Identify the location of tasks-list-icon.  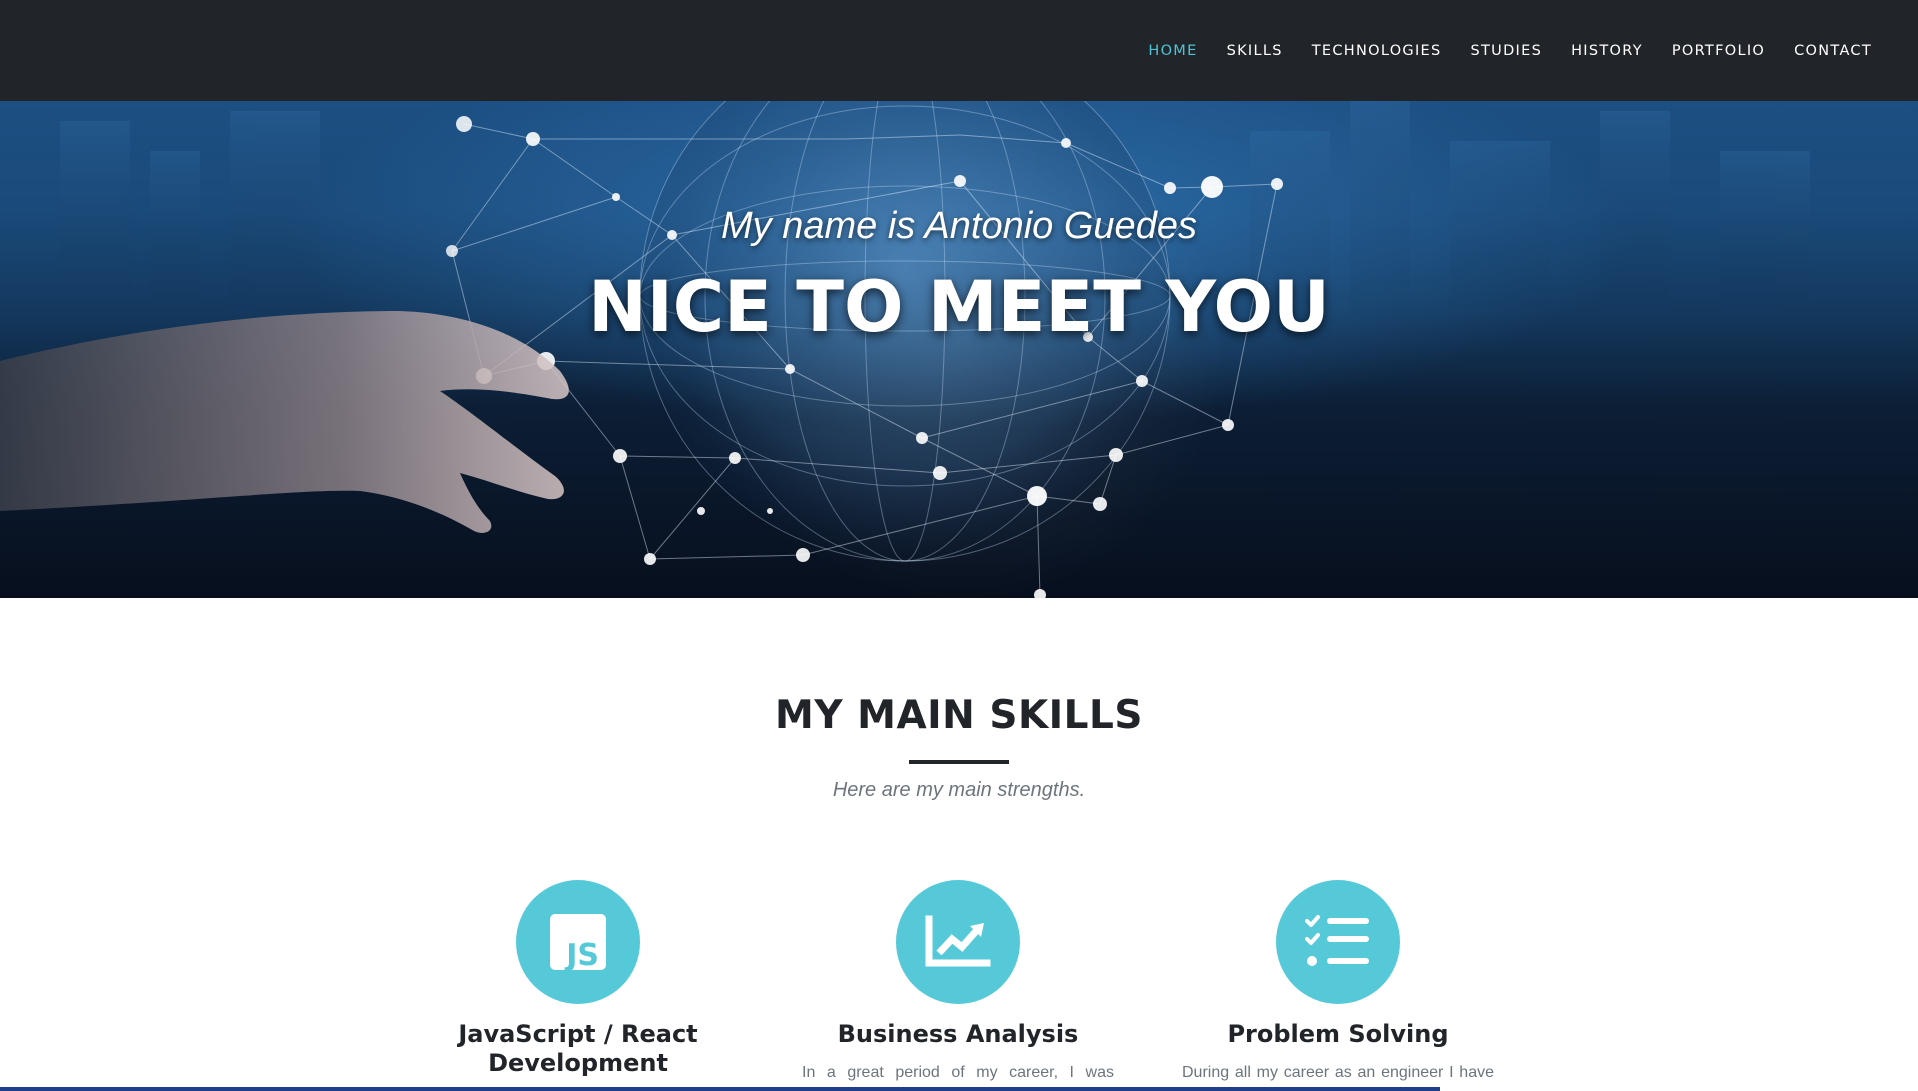
(1337, 940).